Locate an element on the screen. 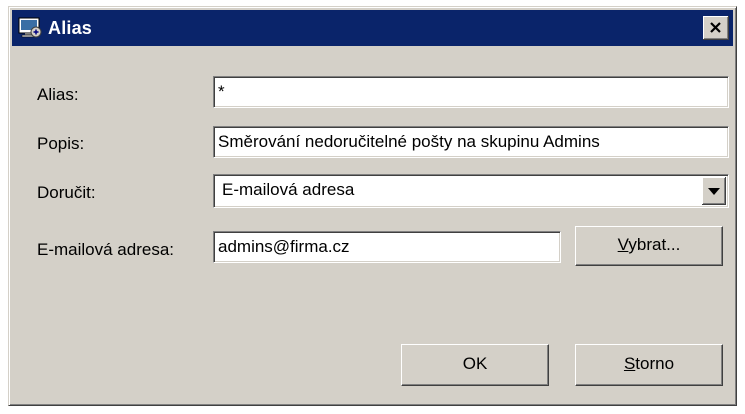 Image resolution: width=745 pixels, height=414 pixels. ok-button: OK is located at coordinates (475, 365).